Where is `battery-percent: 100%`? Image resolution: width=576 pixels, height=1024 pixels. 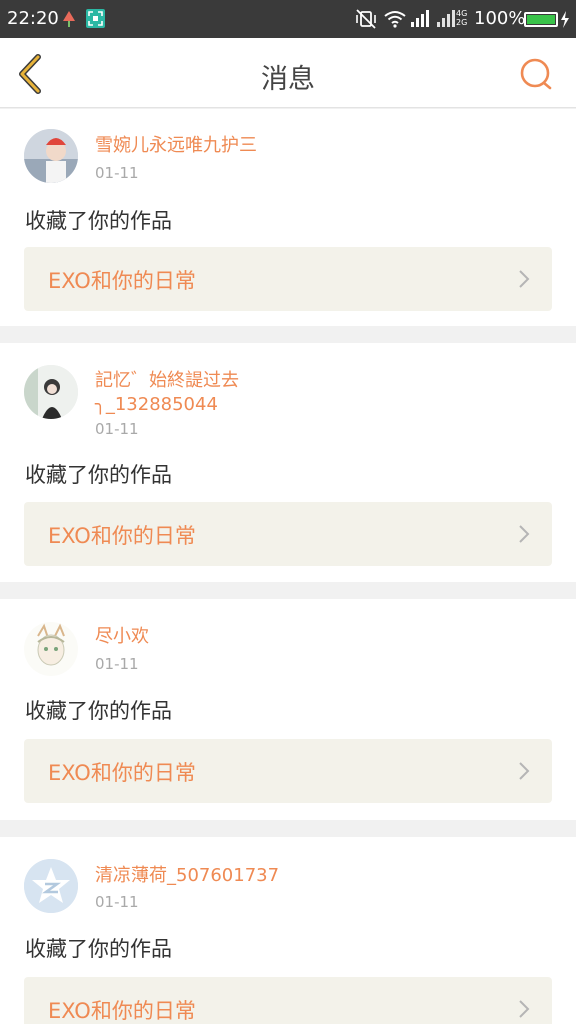 battery-percent: 100% is located at coordinates (500, 18).